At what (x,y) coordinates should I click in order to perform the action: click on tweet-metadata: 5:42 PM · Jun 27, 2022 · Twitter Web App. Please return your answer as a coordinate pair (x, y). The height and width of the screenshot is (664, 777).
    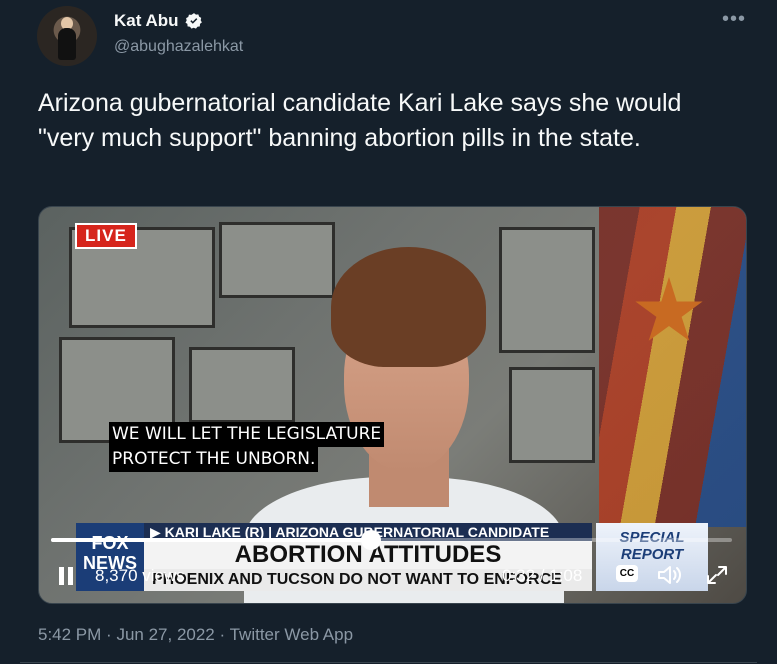
    Looking at the image, I should click on (195, 635).